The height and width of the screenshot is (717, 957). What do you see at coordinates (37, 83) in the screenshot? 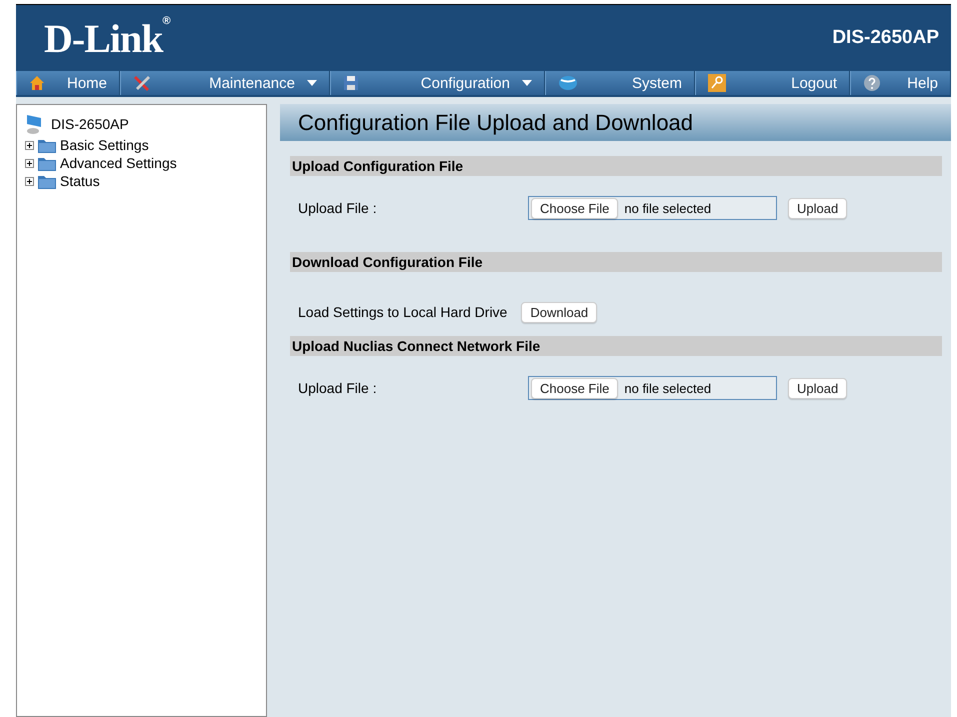
I see `house-icon` at bounding box center [37, 83].